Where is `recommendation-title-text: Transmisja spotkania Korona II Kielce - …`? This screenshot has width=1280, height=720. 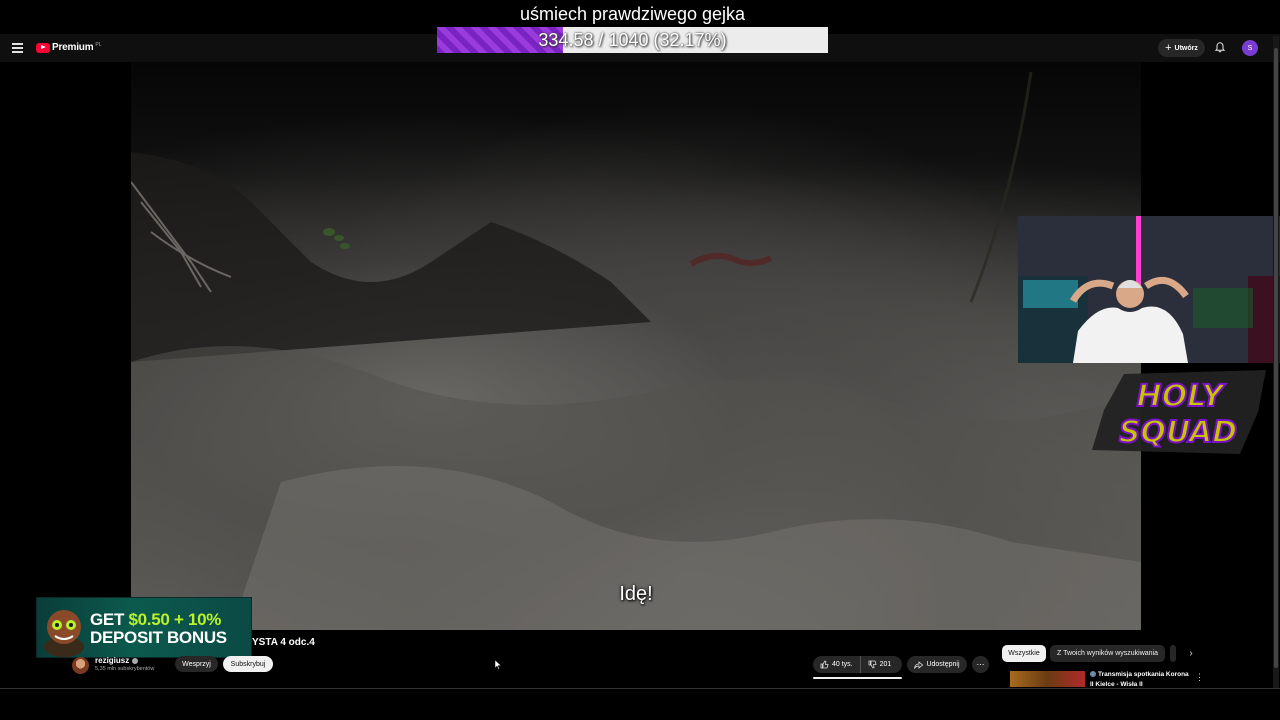 recommendation-title-text: Transmisja spotkania Korona II Kielce - … is located at coordinates (1139, 679).